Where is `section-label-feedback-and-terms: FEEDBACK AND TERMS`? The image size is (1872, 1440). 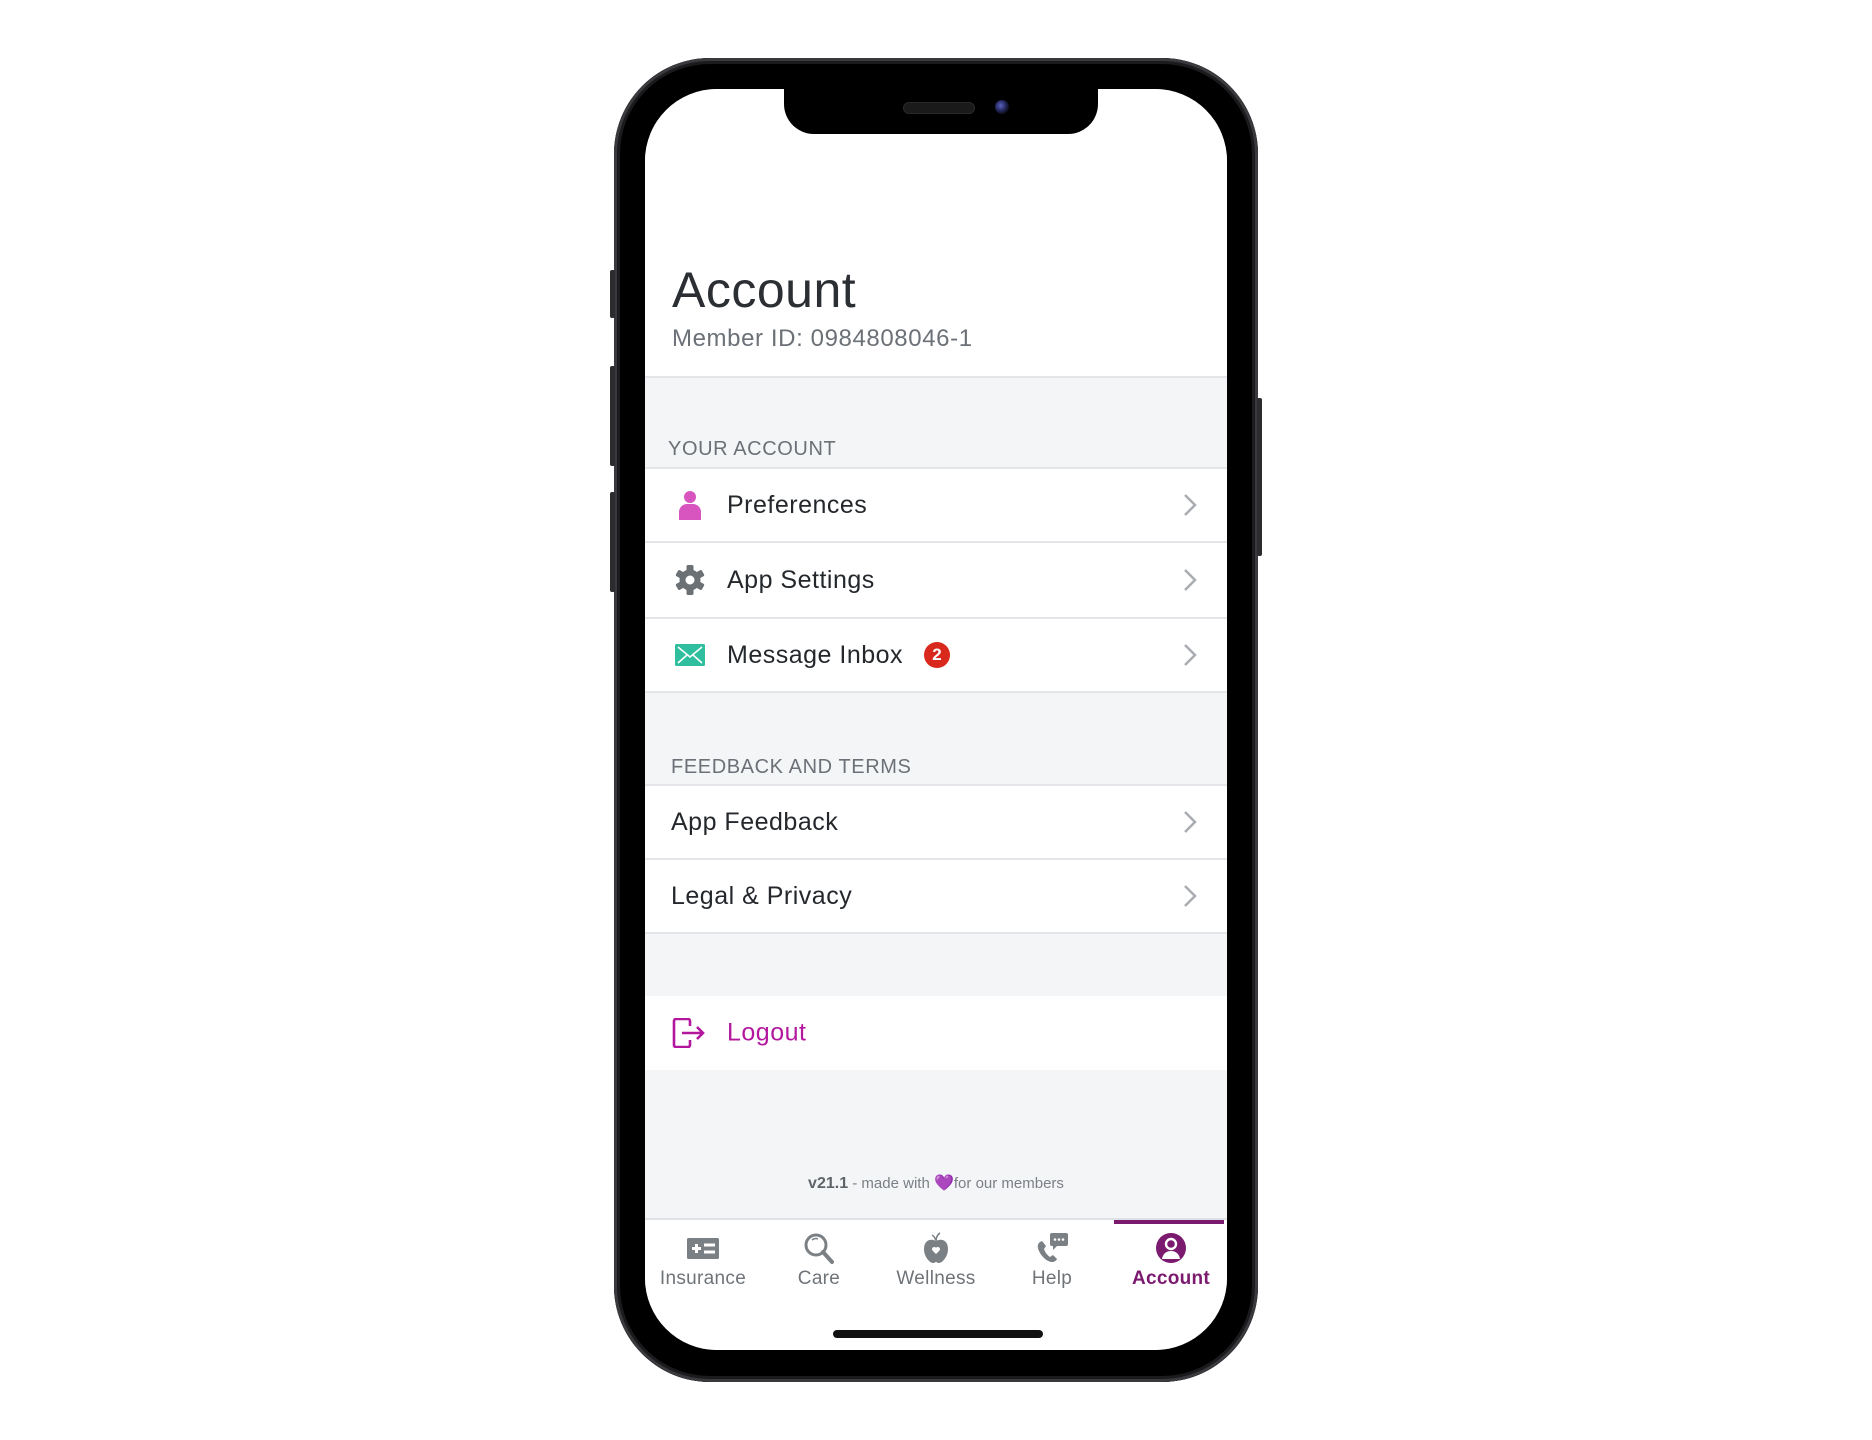 section-label-feedback-and-terms: FEEDBACK AND TERMS is located at coordinates (791, 767).